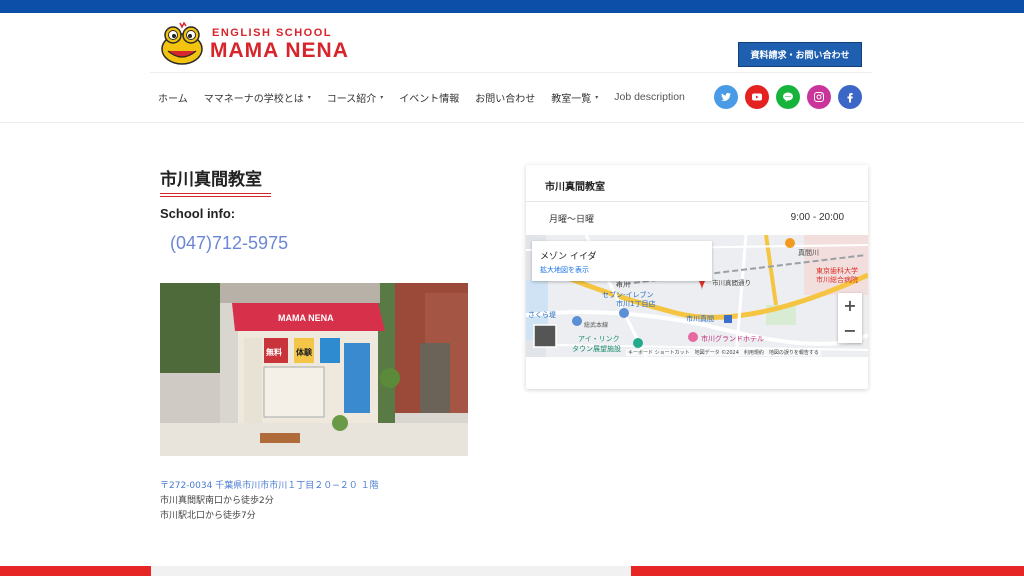 This screenshot has width=1024, height=576. What do you see at coordinates (850, 97) in the screenshot?
I see `facebook-icon` at bounding box center [850, 97].